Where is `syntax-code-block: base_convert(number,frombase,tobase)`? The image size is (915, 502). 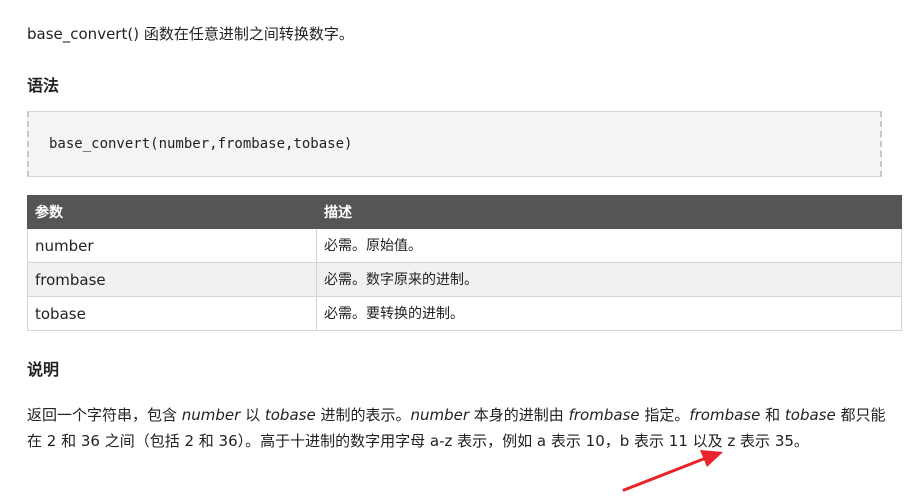
syntax-code-block: base_convert(number,frombase,tobase) is located at coordinates (454, 144).